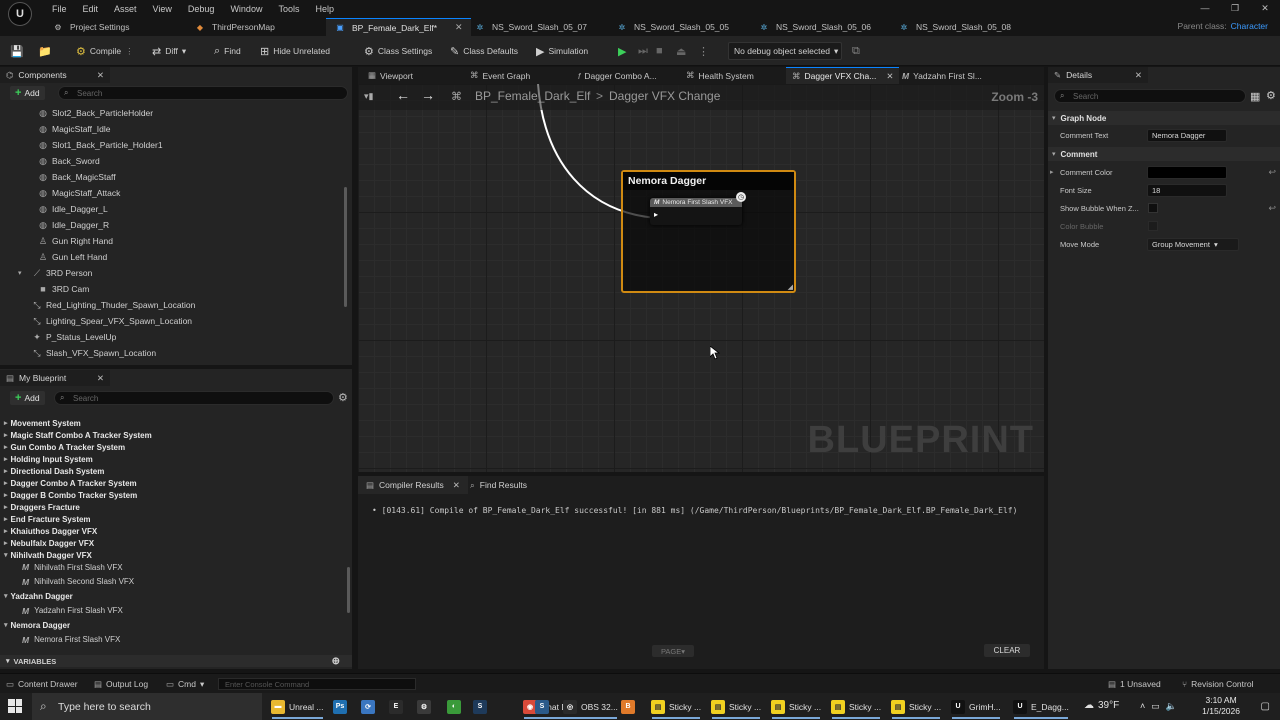  What do you see at coordinates (70, 483) in the screenshot?
I see `category-item: ▸ Dagger Combo A Tracker System` at bounding box center [70, 483].